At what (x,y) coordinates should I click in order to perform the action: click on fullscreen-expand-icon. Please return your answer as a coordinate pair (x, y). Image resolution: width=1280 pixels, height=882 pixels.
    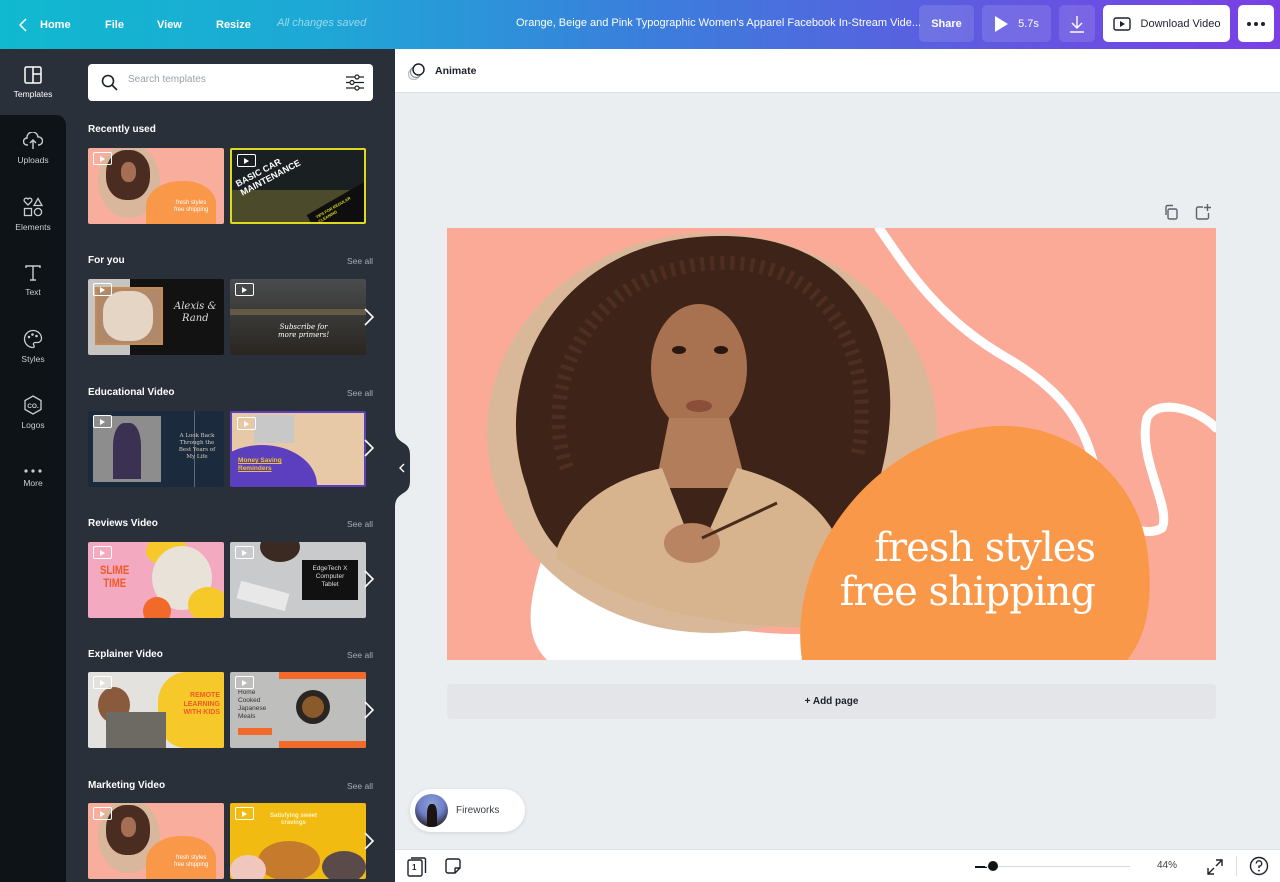
    Looking at the image, I should click on (1215, 867).